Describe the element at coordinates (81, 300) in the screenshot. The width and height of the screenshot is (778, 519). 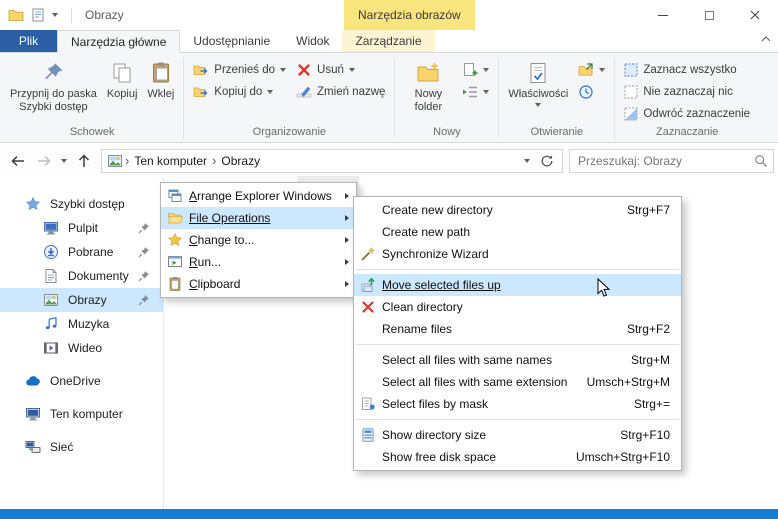
I see `sidebar-item-pictures: Obrazy` at that location.